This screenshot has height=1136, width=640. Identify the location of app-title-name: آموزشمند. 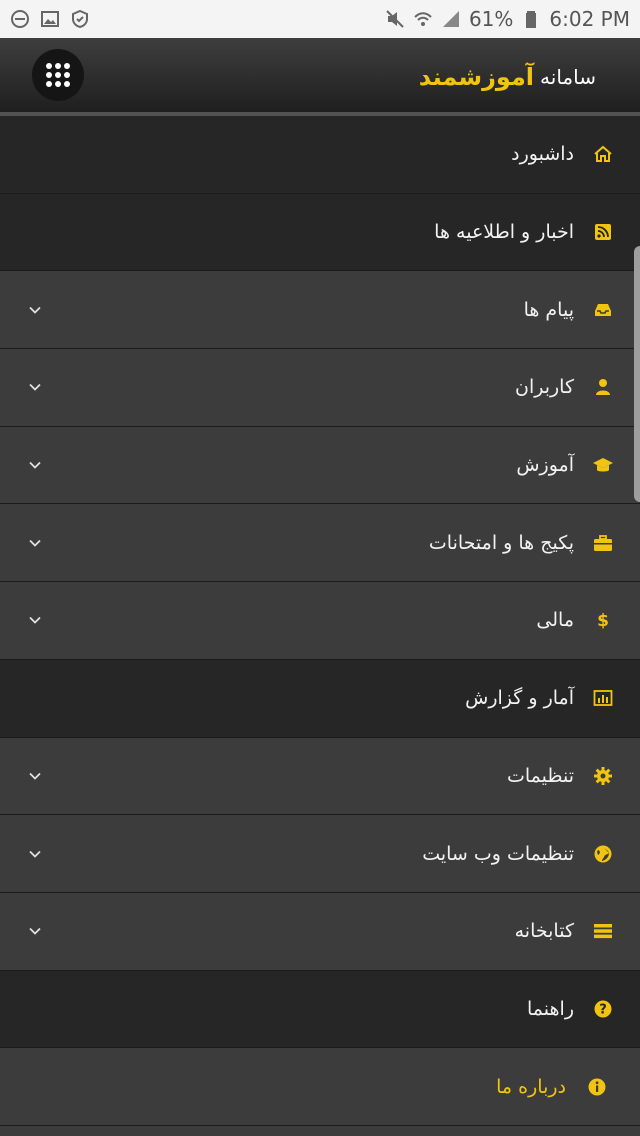
(476, 77).